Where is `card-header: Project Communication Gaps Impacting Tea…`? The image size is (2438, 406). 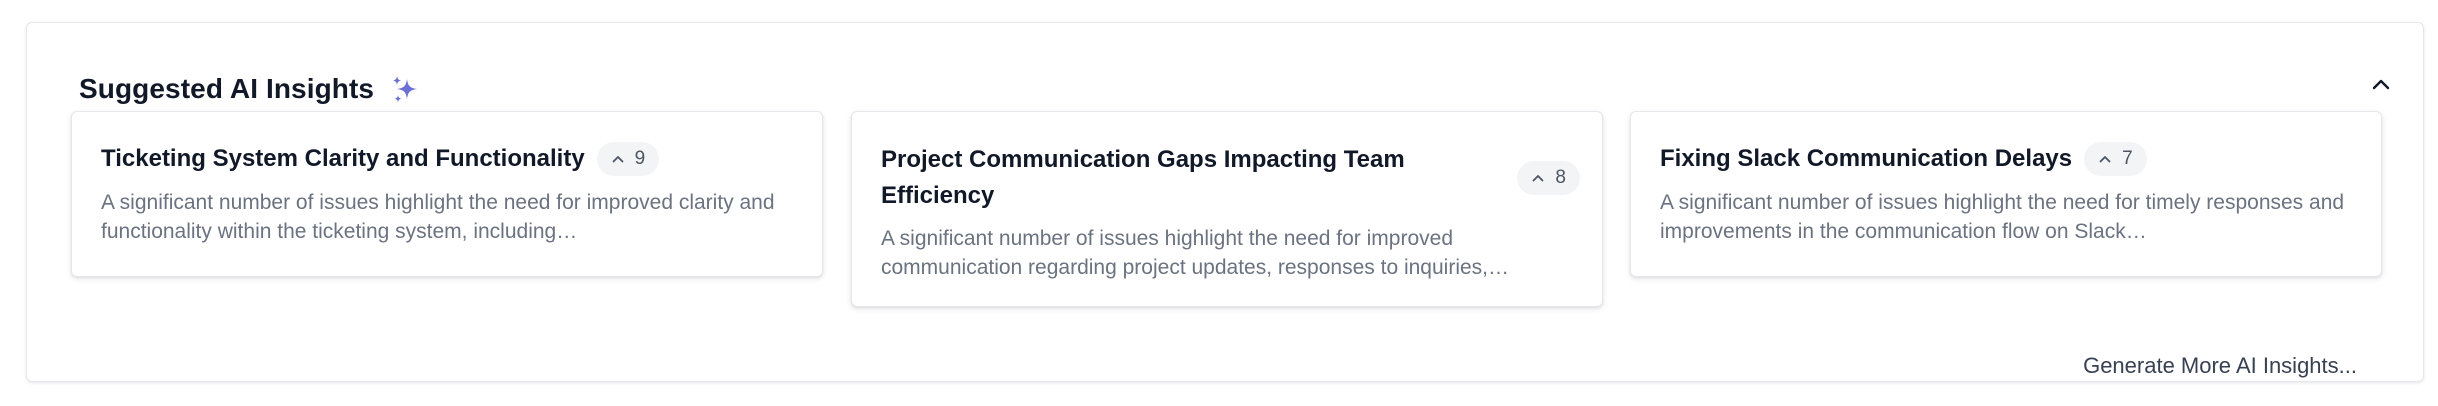 card-header: Project Communication Gaps Impacting Tea… is located at coordinates (1230, 178).